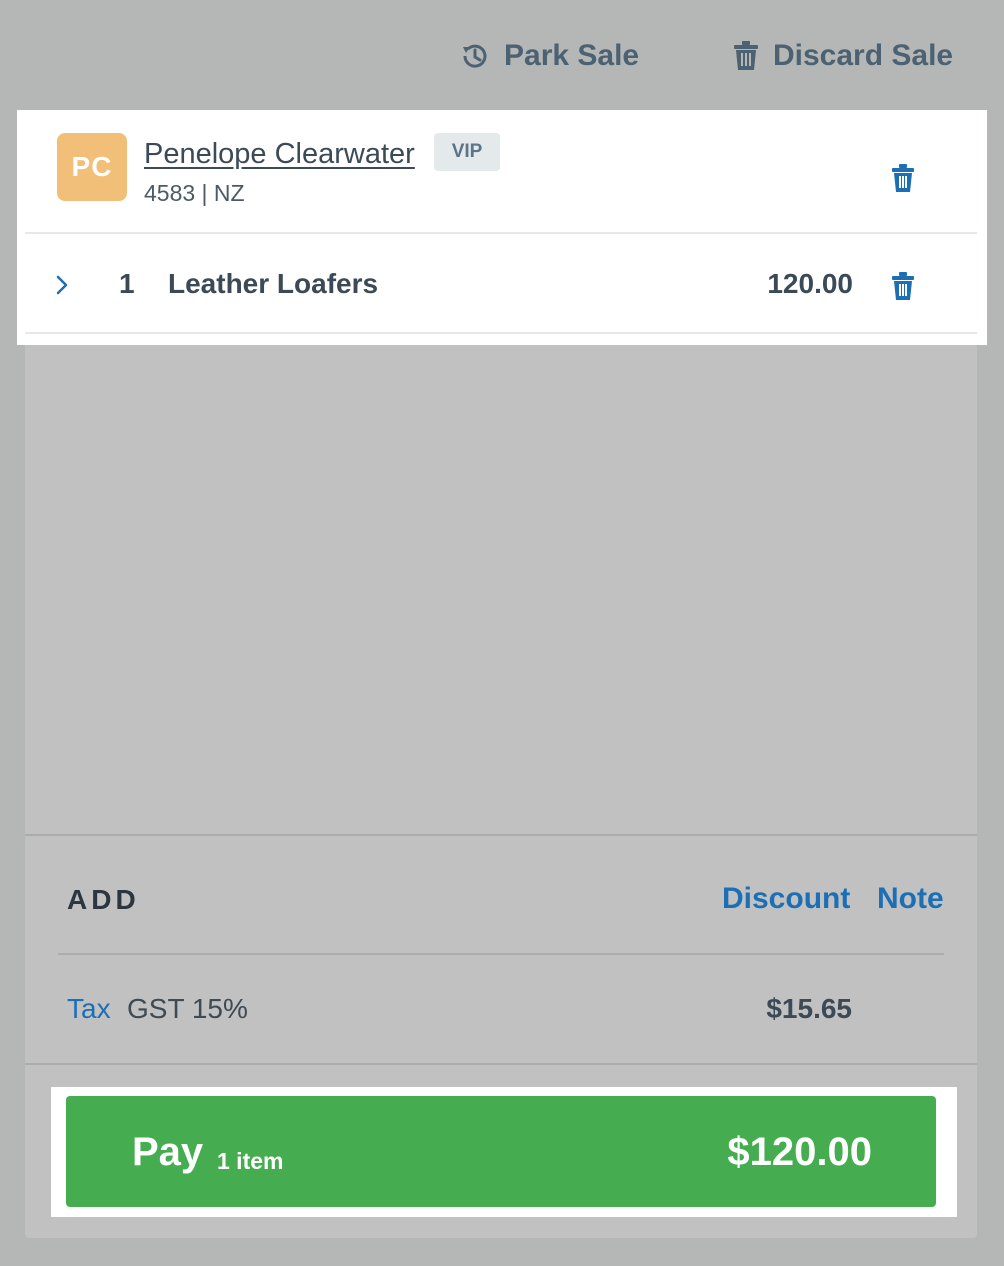  I want to click on line-item-row: 1 Leather Loafers 120.00, so click(501, 285).